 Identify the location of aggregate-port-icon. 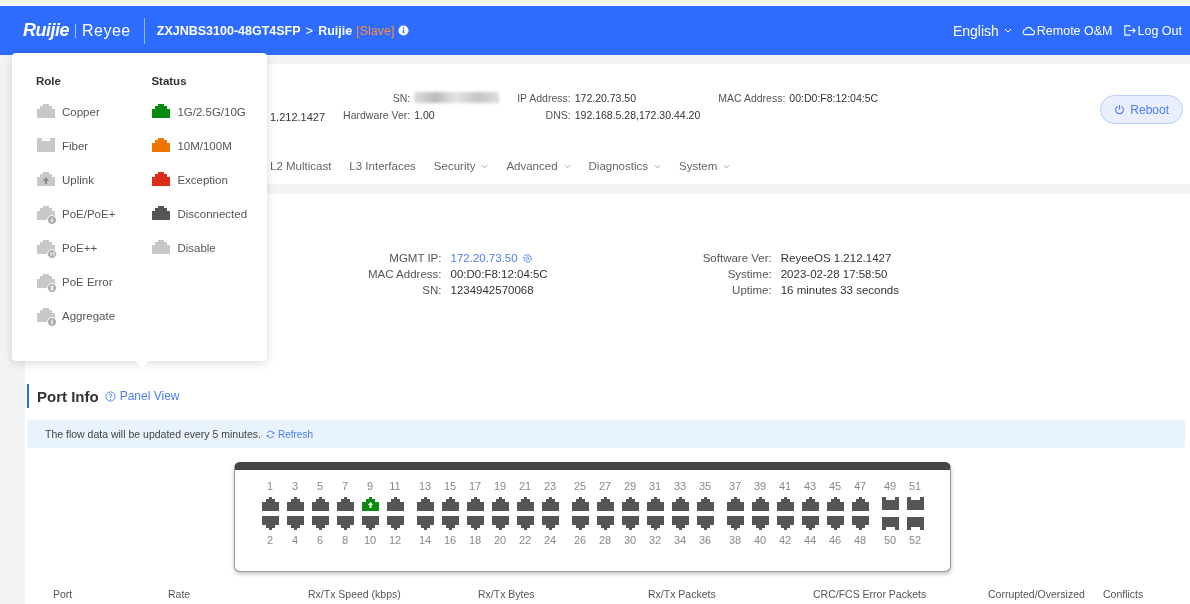
(47, 316).